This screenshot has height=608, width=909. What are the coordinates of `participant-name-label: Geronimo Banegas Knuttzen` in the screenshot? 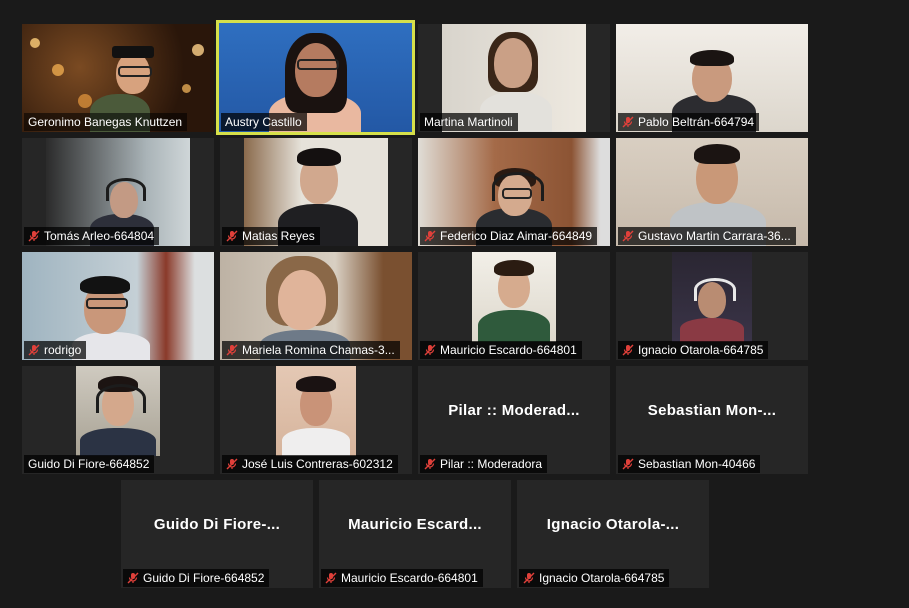 It's located at (106, 122).